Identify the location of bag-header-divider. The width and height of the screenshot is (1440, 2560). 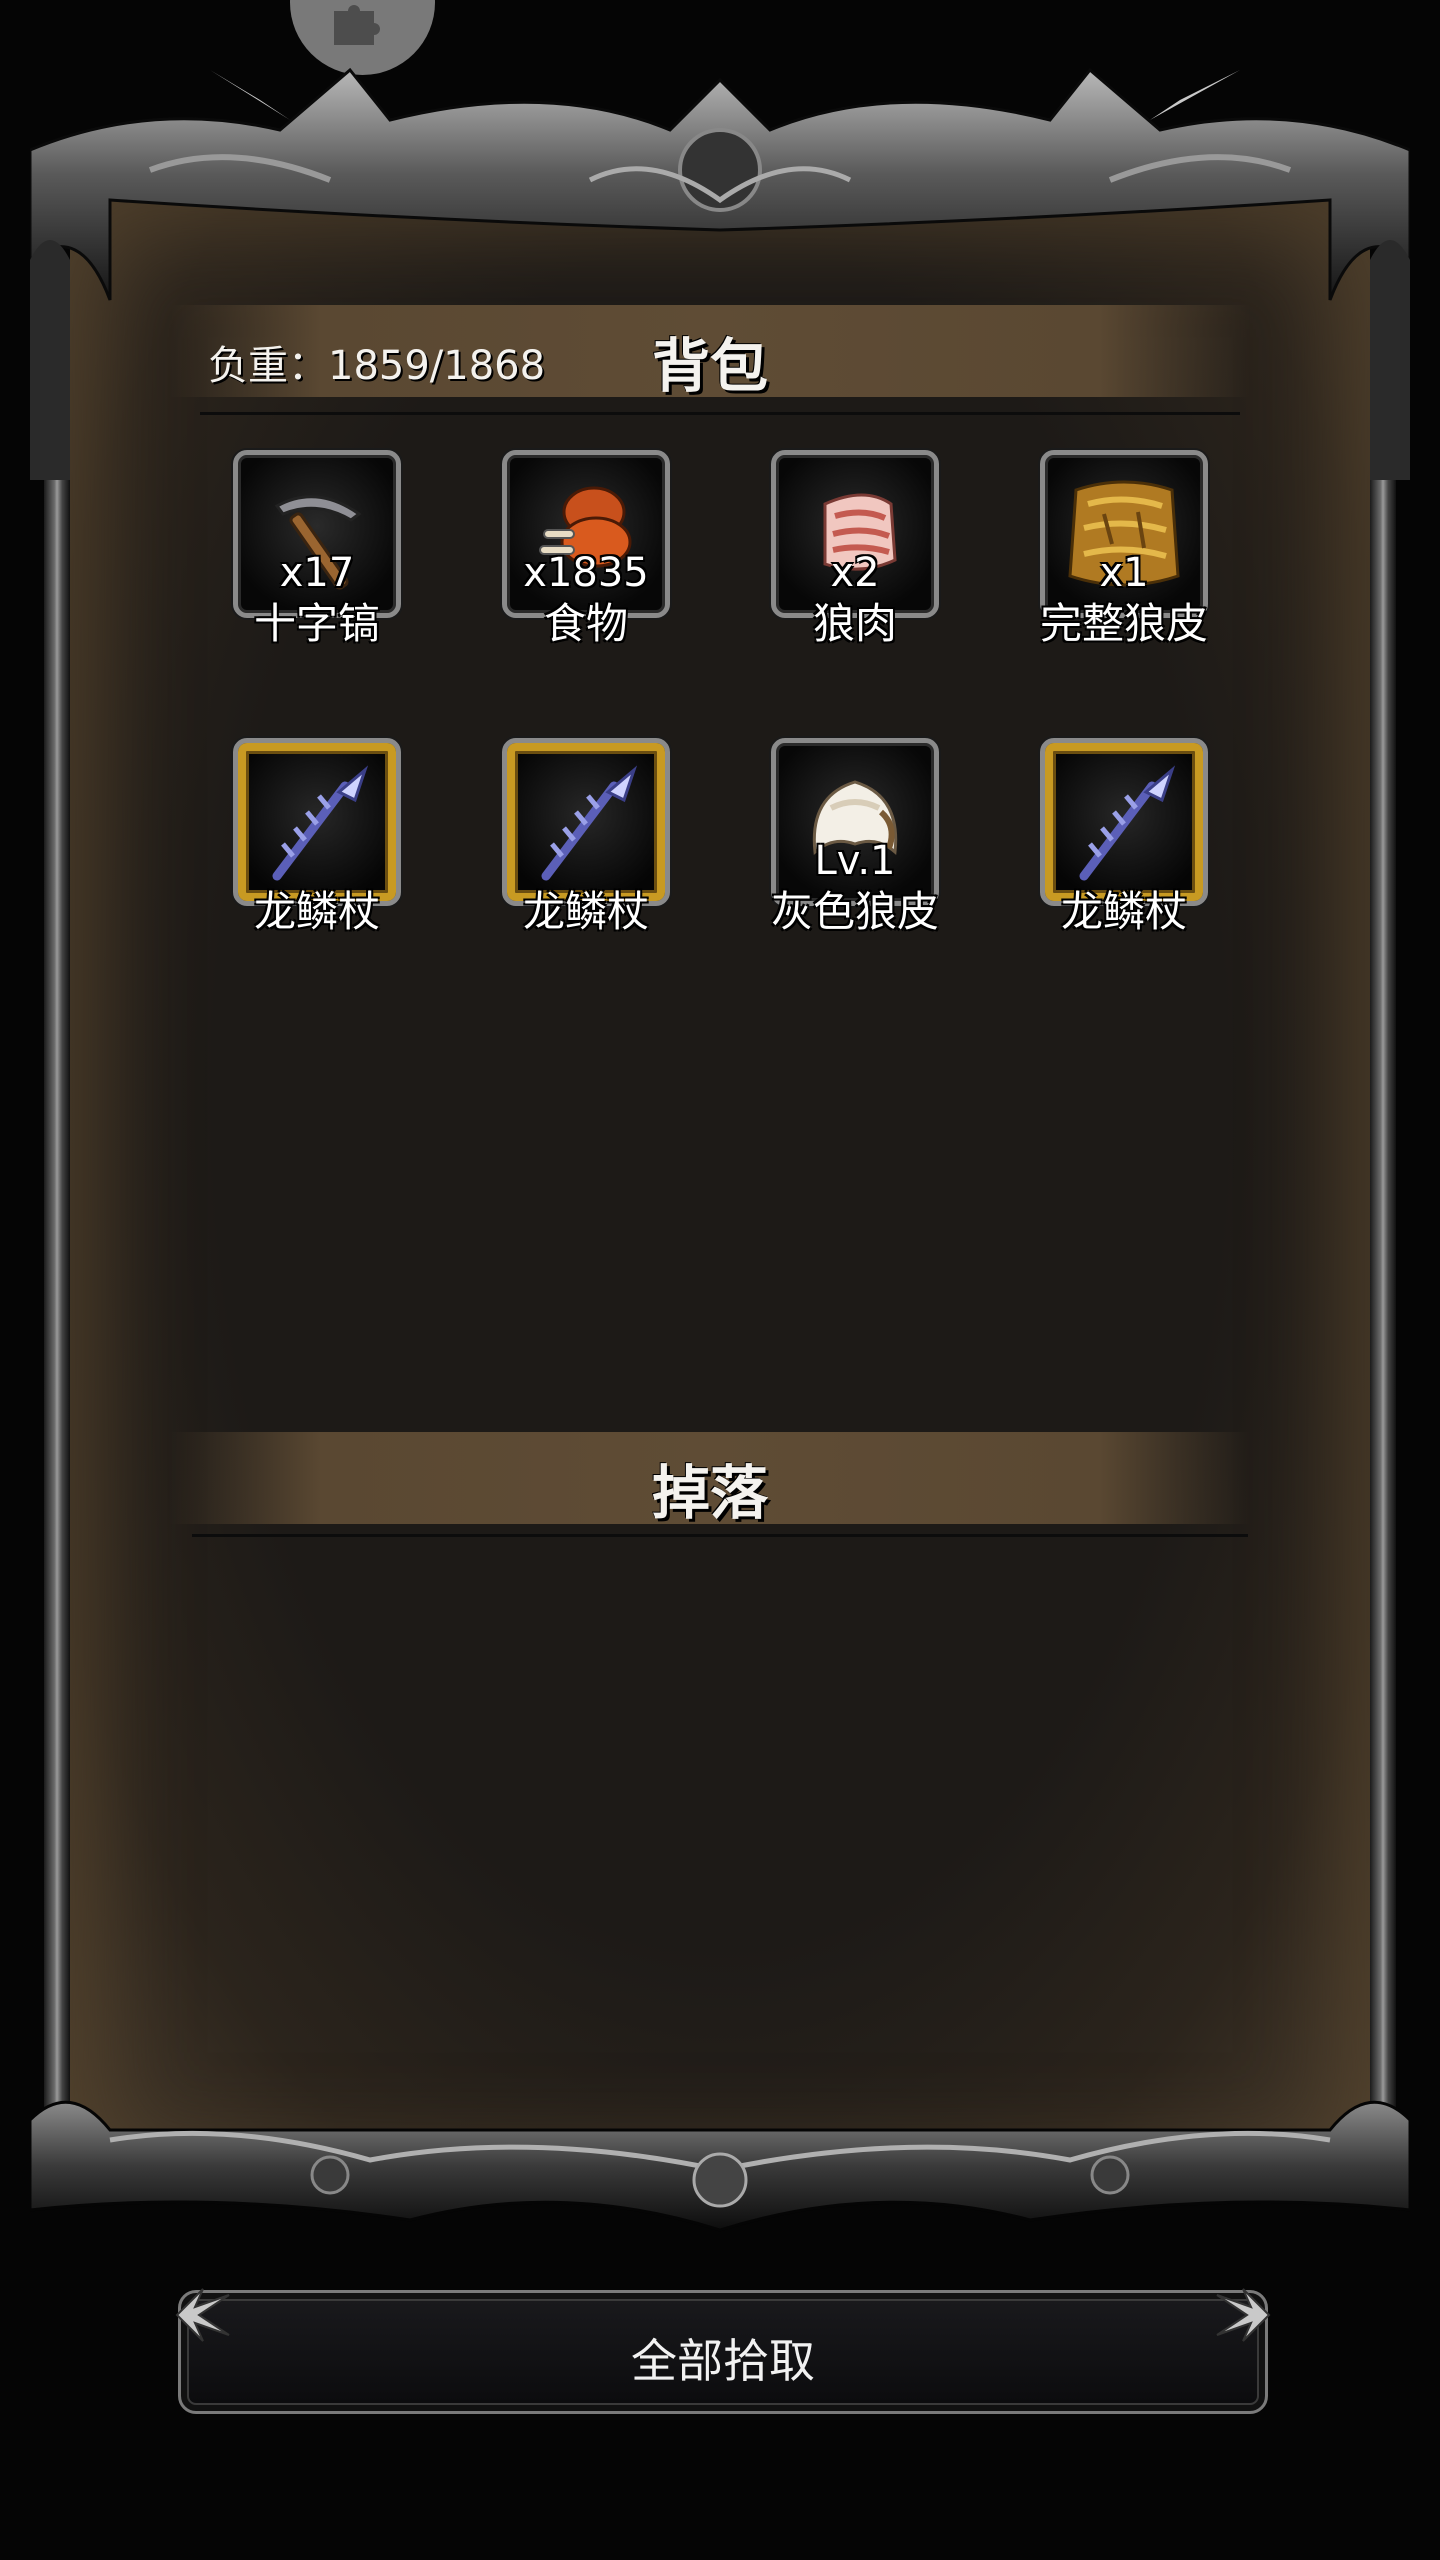
(720, 413).